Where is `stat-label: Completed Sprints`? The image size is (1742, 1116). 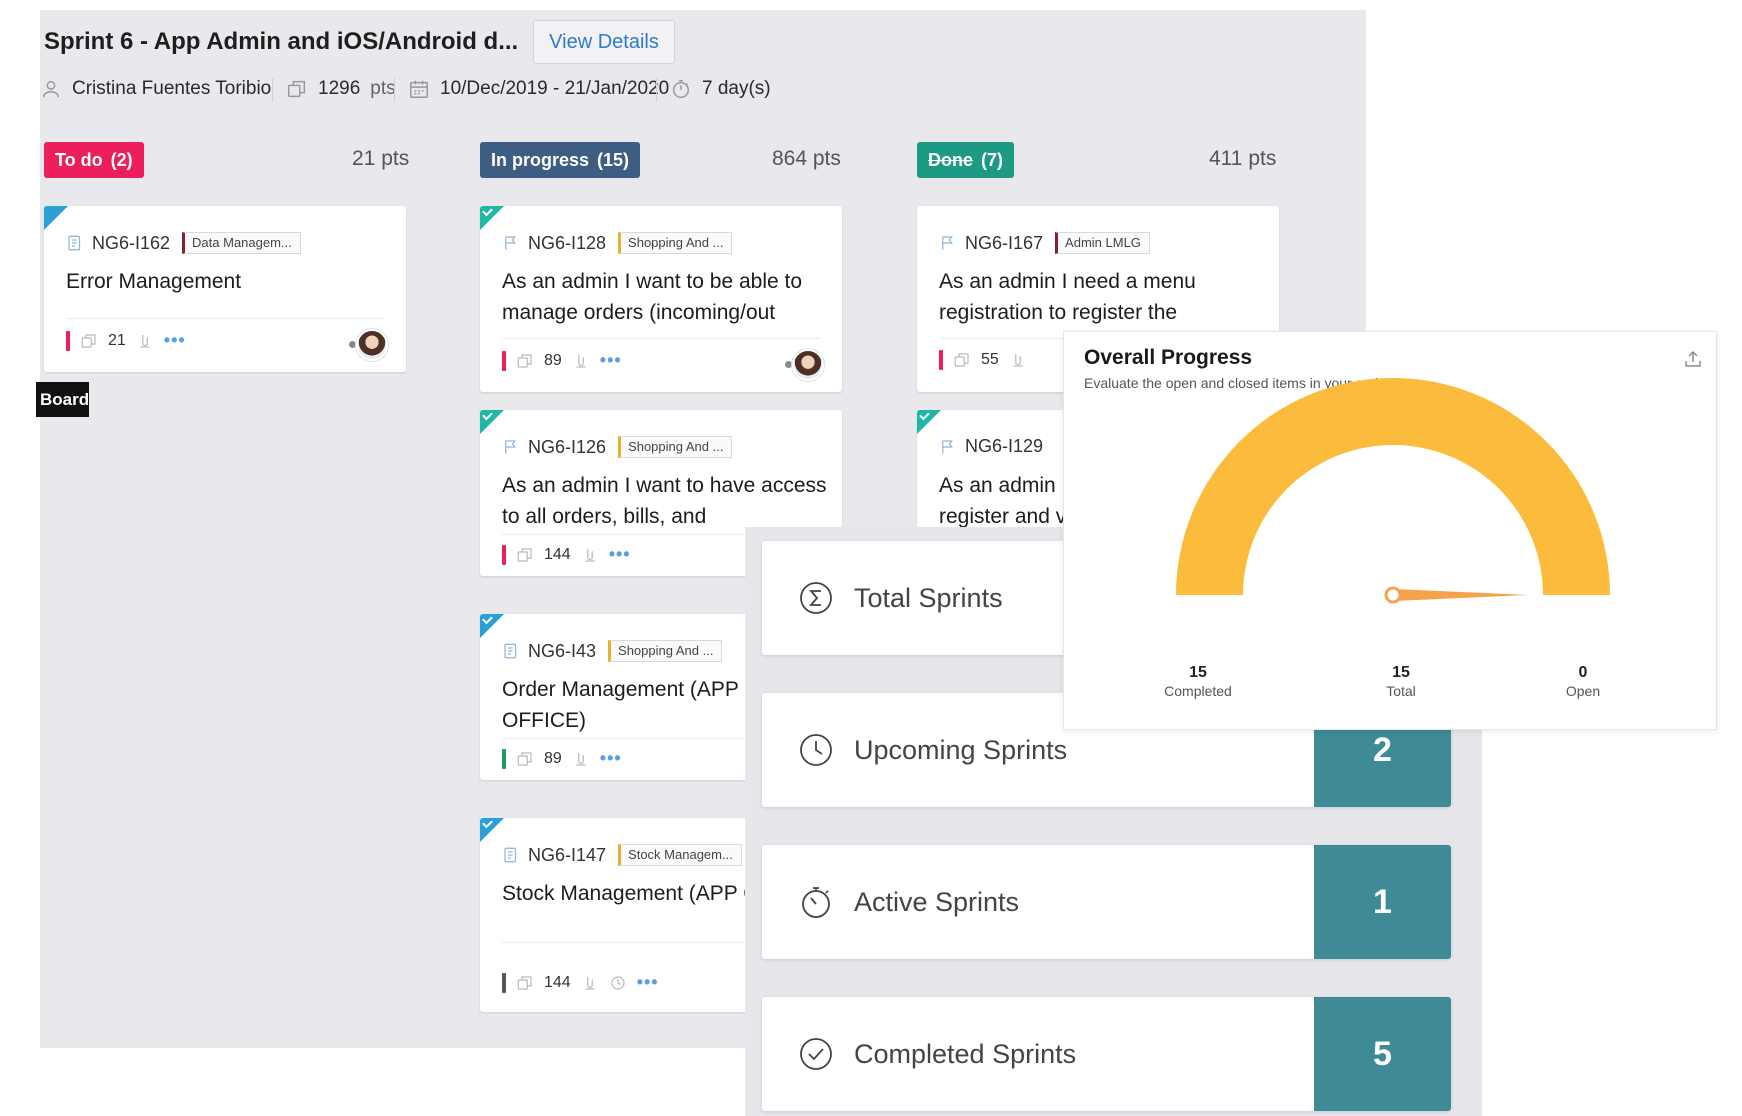
stat-label: Completed Sprints is located at coordinates (965, 1053).